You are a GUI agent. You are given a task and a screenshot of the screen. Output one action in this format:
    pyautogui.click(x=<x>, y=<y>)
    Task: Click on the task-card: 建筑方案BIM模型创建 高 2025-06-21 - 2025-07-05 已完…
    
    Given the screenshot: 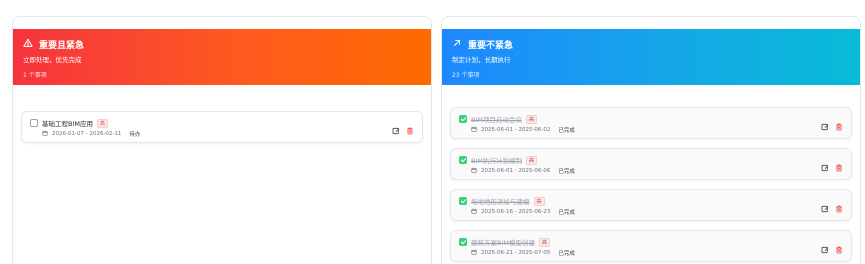 What is the action you would take?
    pyautogui.click(x=651, y=246)
    